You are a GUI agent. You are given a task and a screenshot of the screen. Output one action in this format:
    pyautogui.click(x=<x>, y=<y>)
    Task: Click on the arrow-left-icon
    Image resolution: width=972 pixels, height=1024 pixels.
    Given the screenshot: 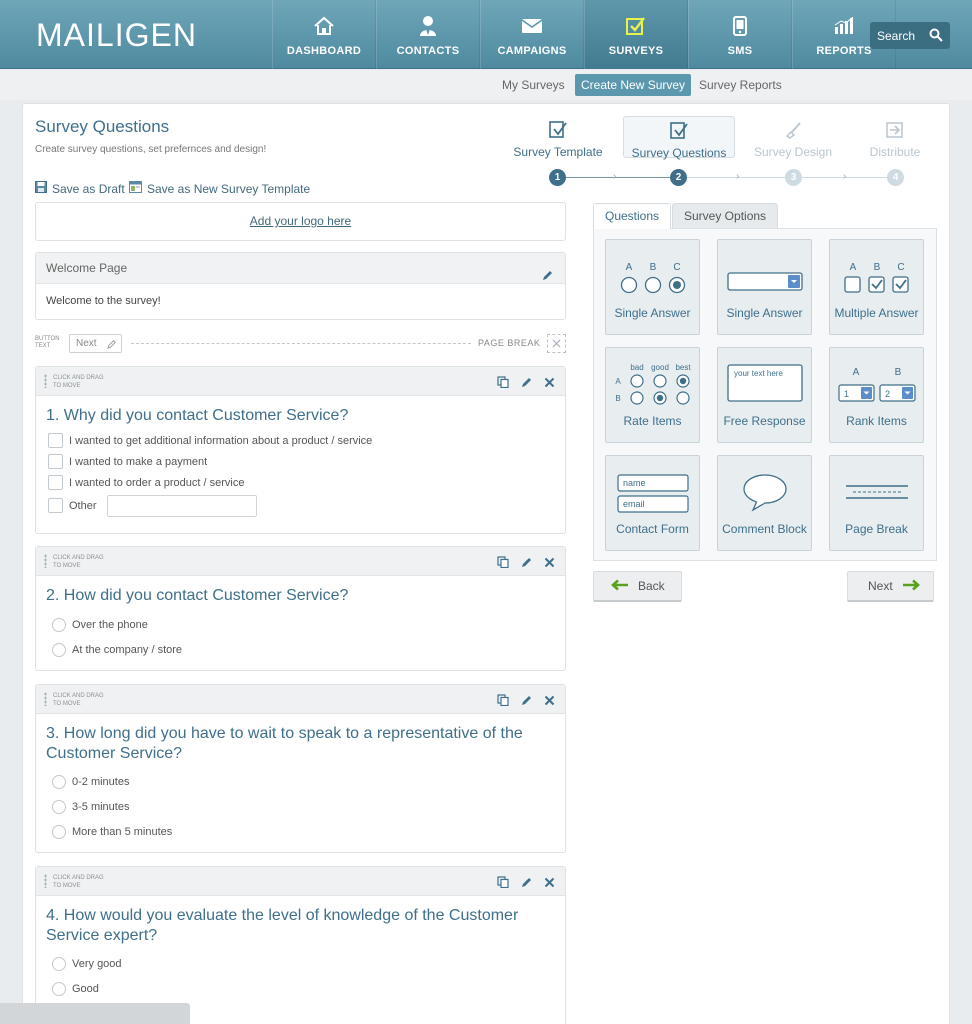 What is the action you would take?
    pyautogui.click(x=620, y=586)
    